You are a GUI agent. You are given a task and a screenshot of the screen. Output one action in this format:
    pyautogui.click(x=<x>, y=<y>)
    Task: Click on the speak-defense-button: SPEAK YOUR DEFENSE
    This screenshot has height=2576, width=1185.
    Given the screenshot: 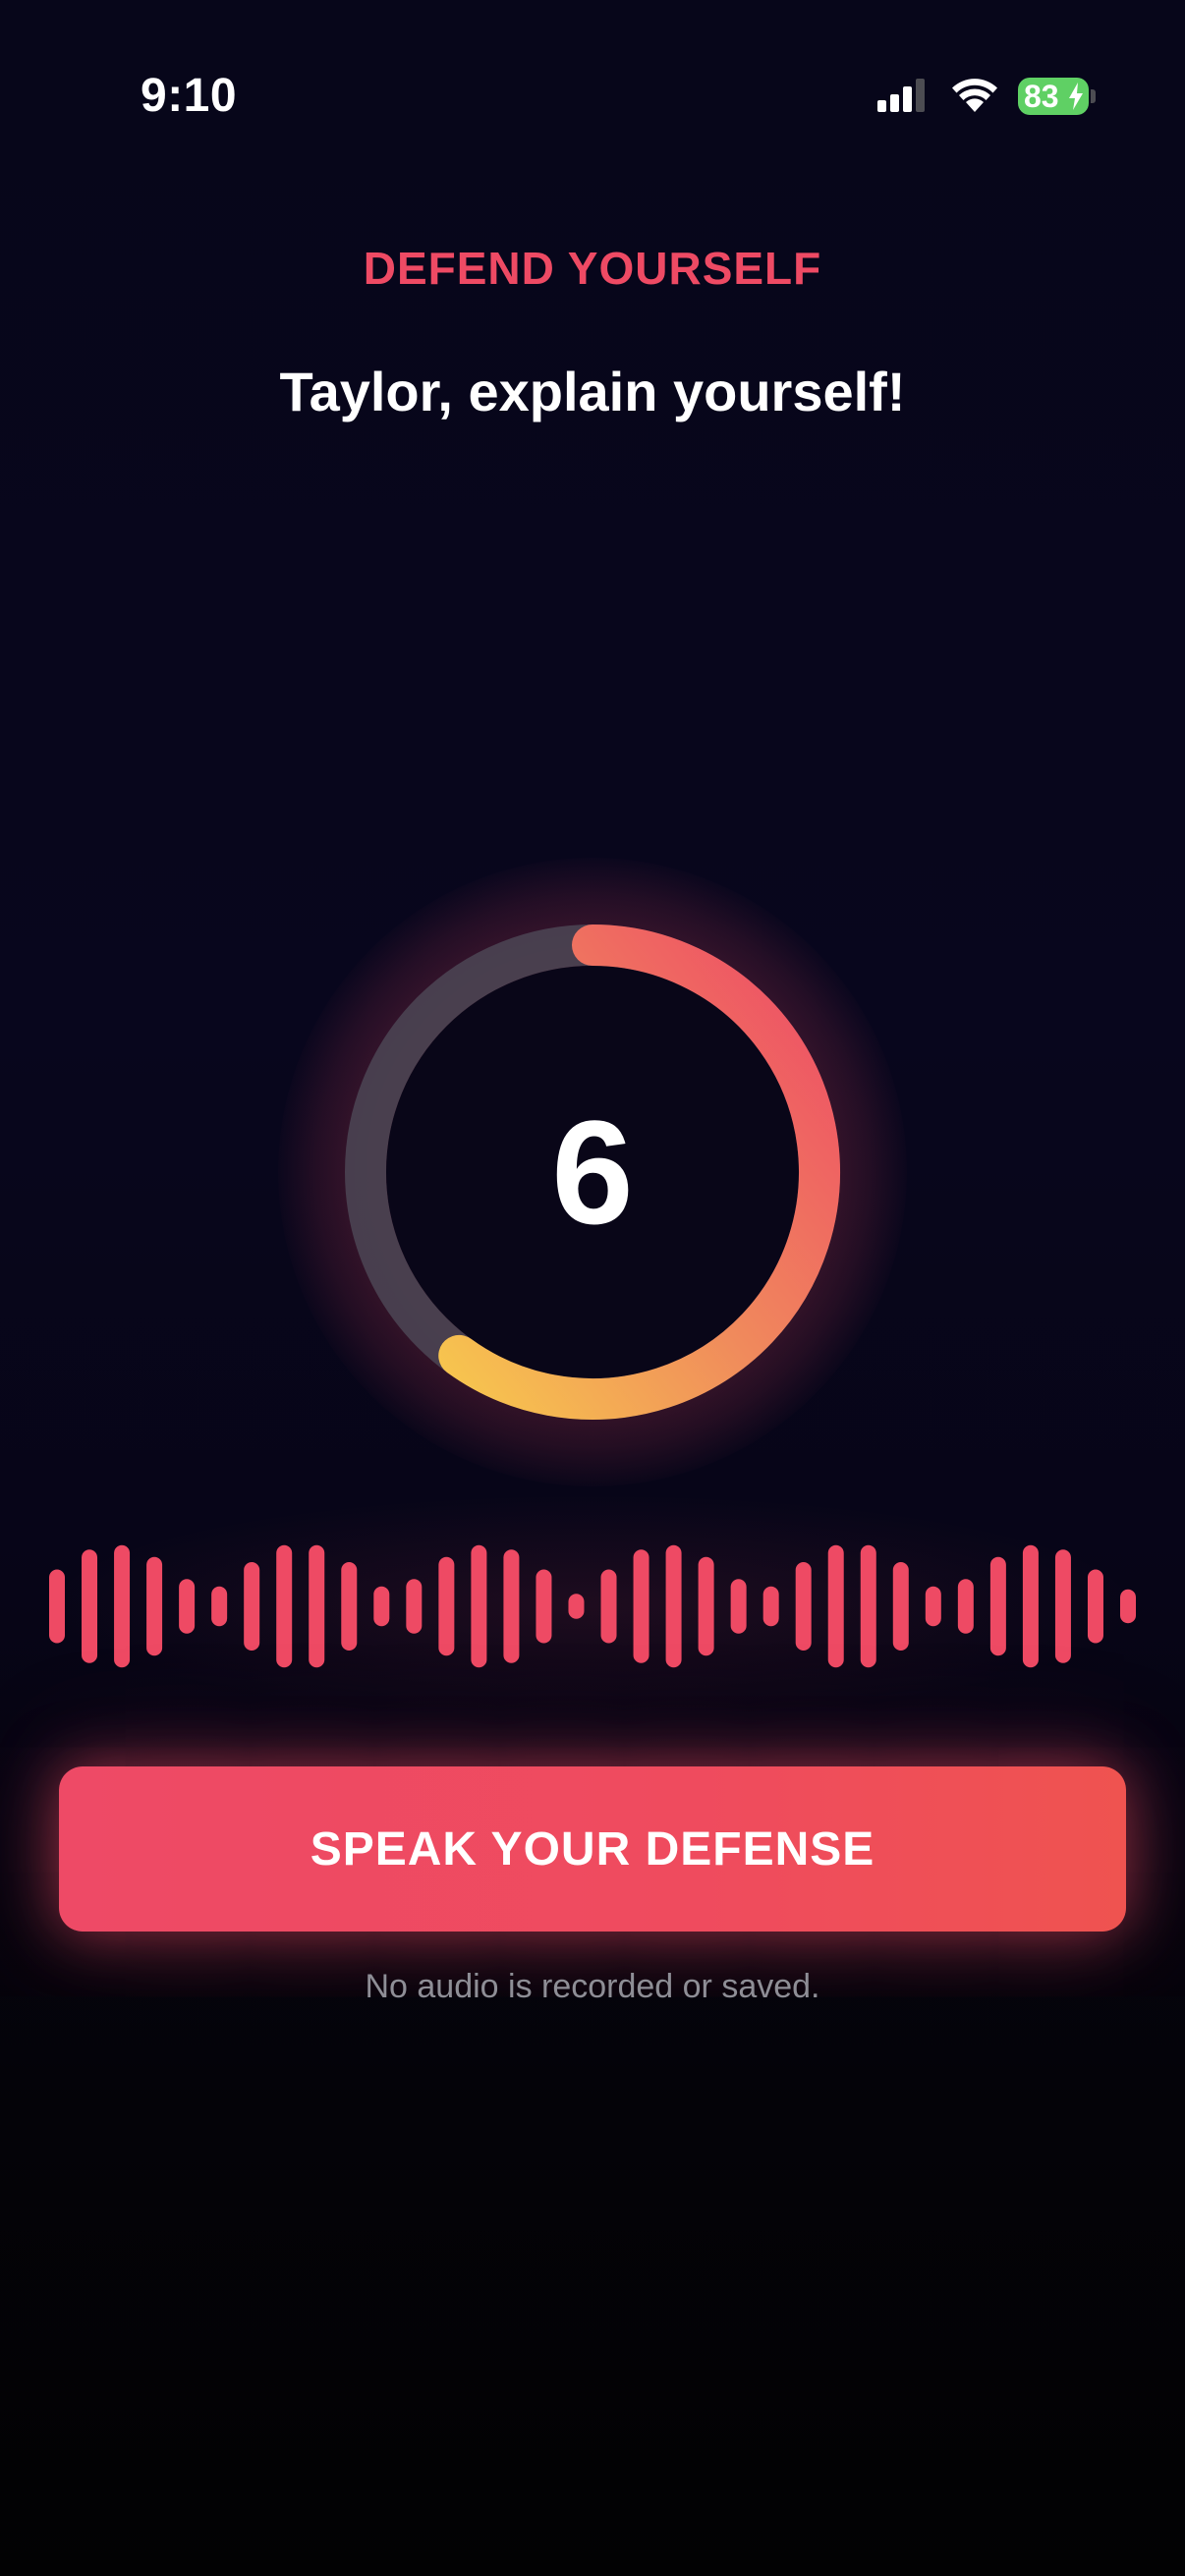 What is the action you would take?
    pyautogui.click(x=592, y=1849)
    